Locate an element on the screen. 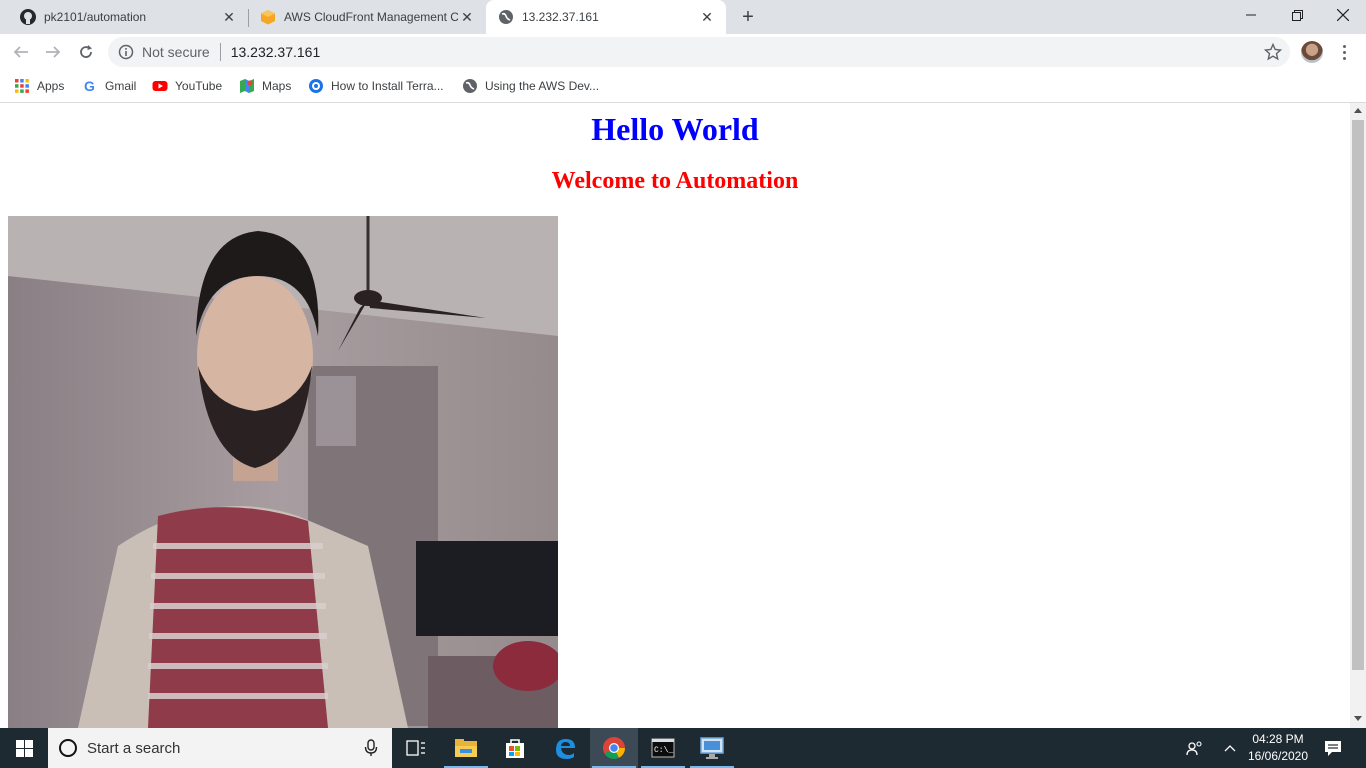  file-explorer-button is located at coordinates (466, 748).